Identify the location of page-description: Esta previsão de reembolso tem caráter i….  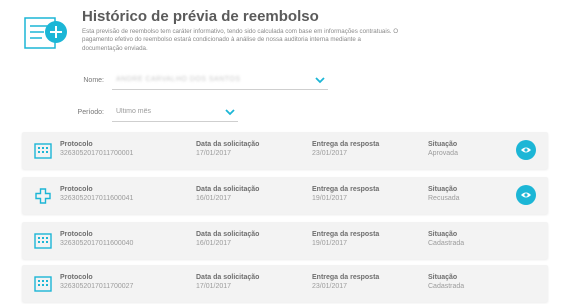
(240, 40).